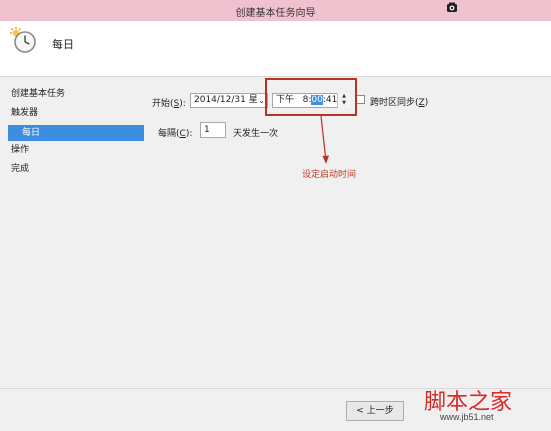  Describe the element at coordinates (76, 133) in the screenshot. I see `step-daily: 每日` at that location.